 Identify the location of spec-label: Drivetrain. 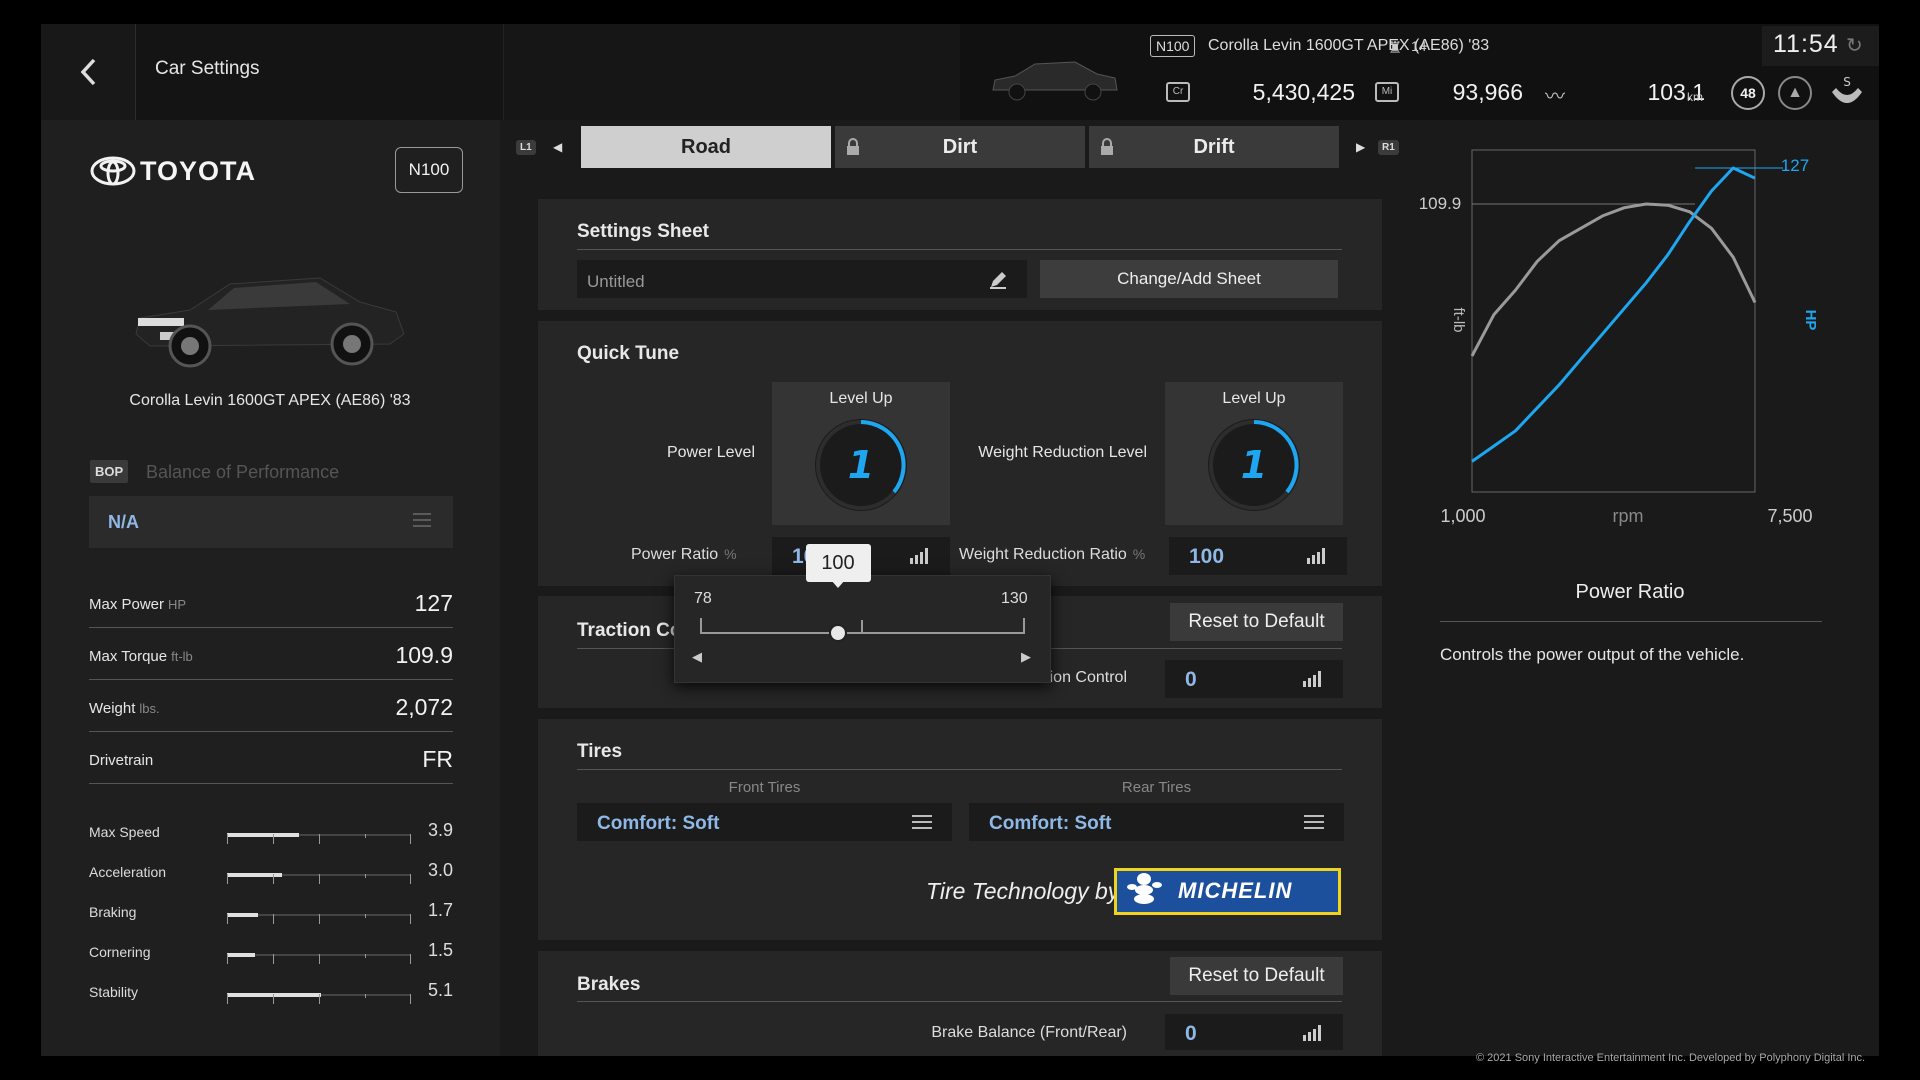
(121, 760).